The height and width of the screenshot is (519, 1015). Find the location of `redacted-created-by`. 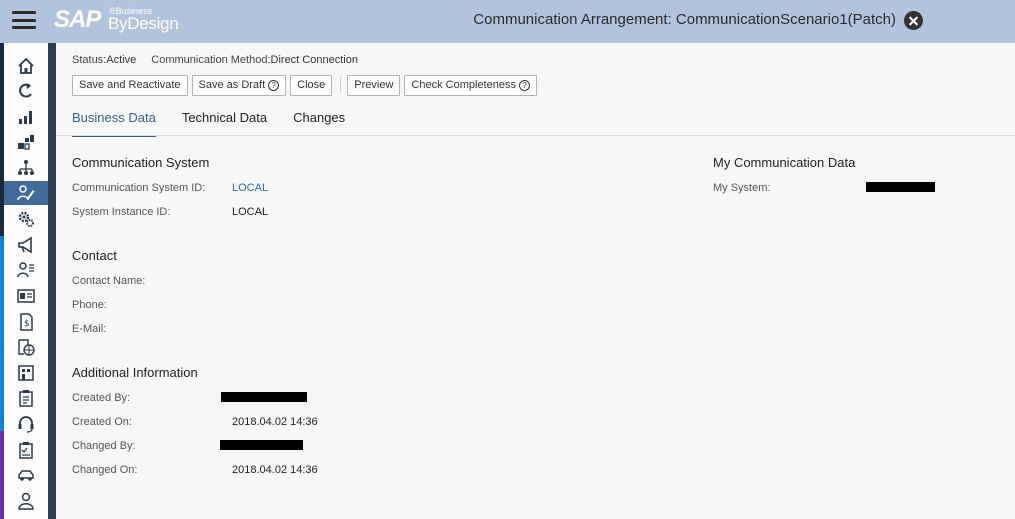

redacted-created-by is located at coordinates (264, 397).